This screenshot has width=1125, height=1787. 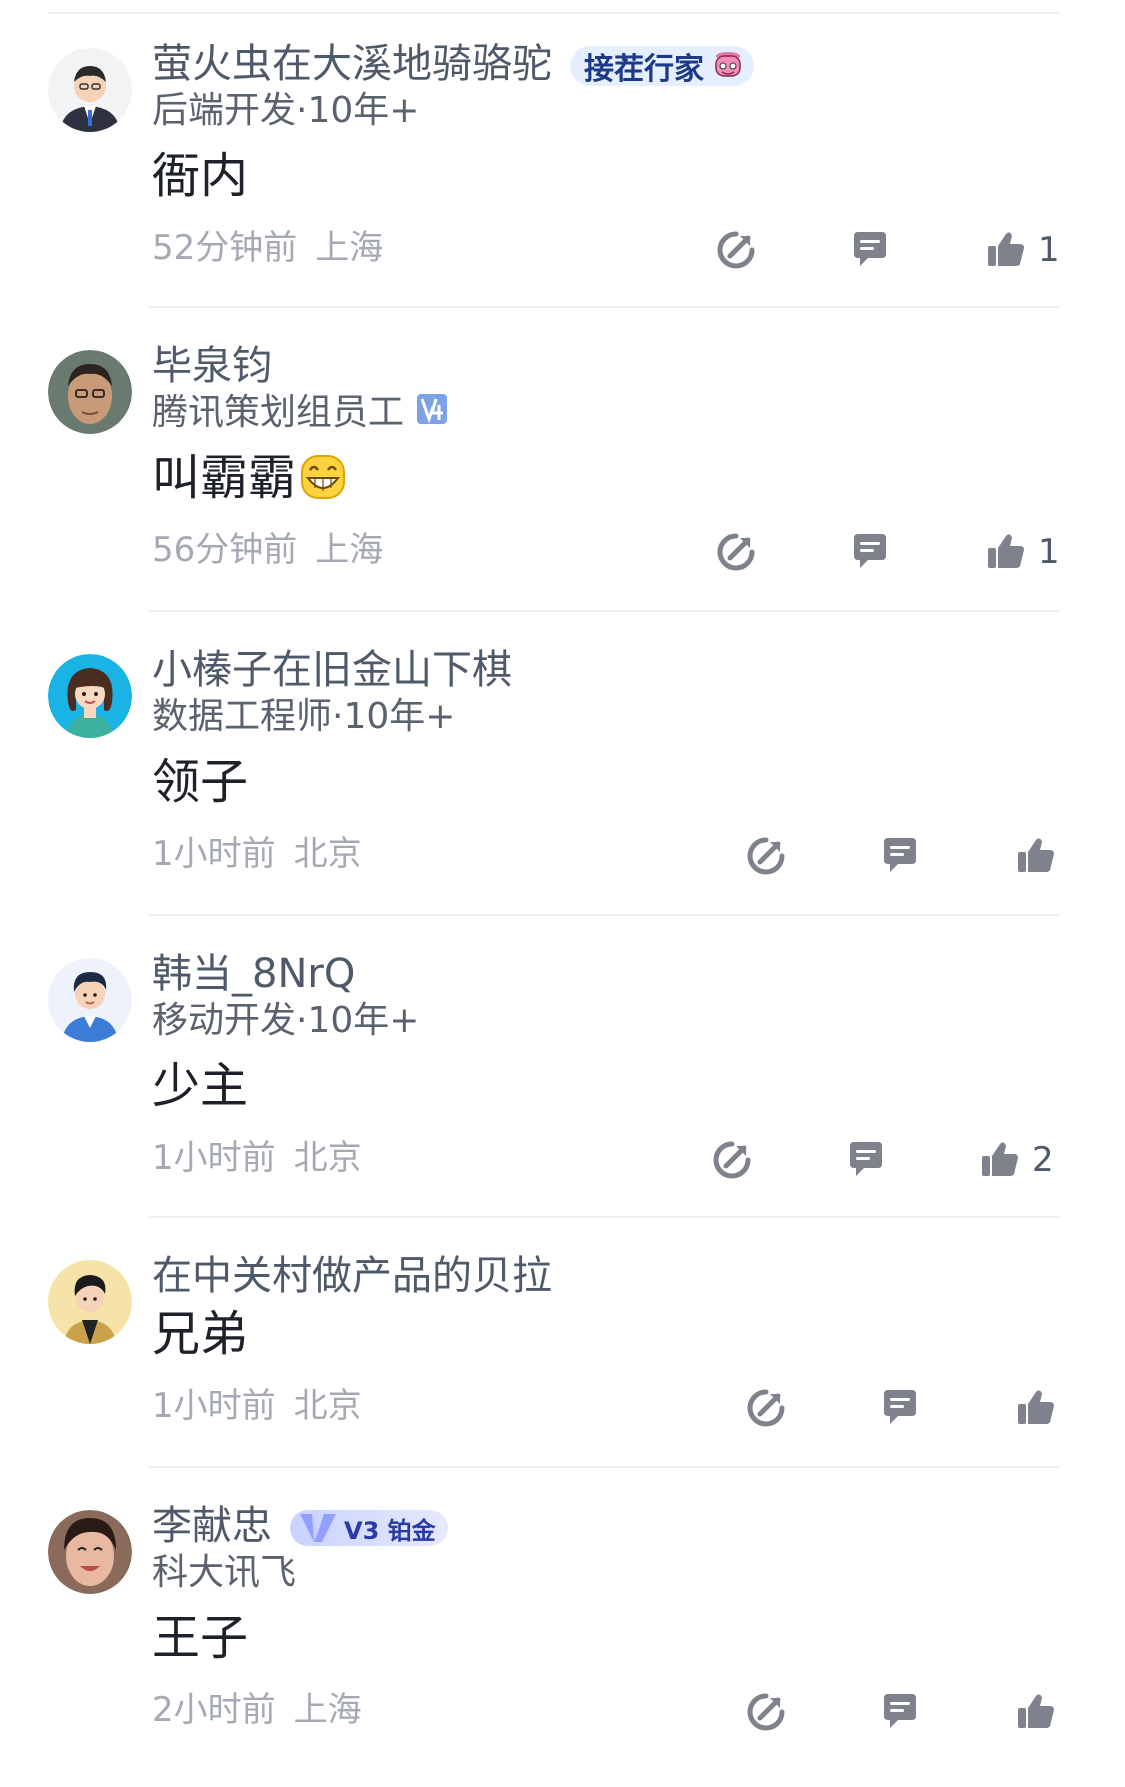 What do you see at coordinates (728, 64) in the screenshot?
I see `pot-icon` at bounding box center [728, 64].